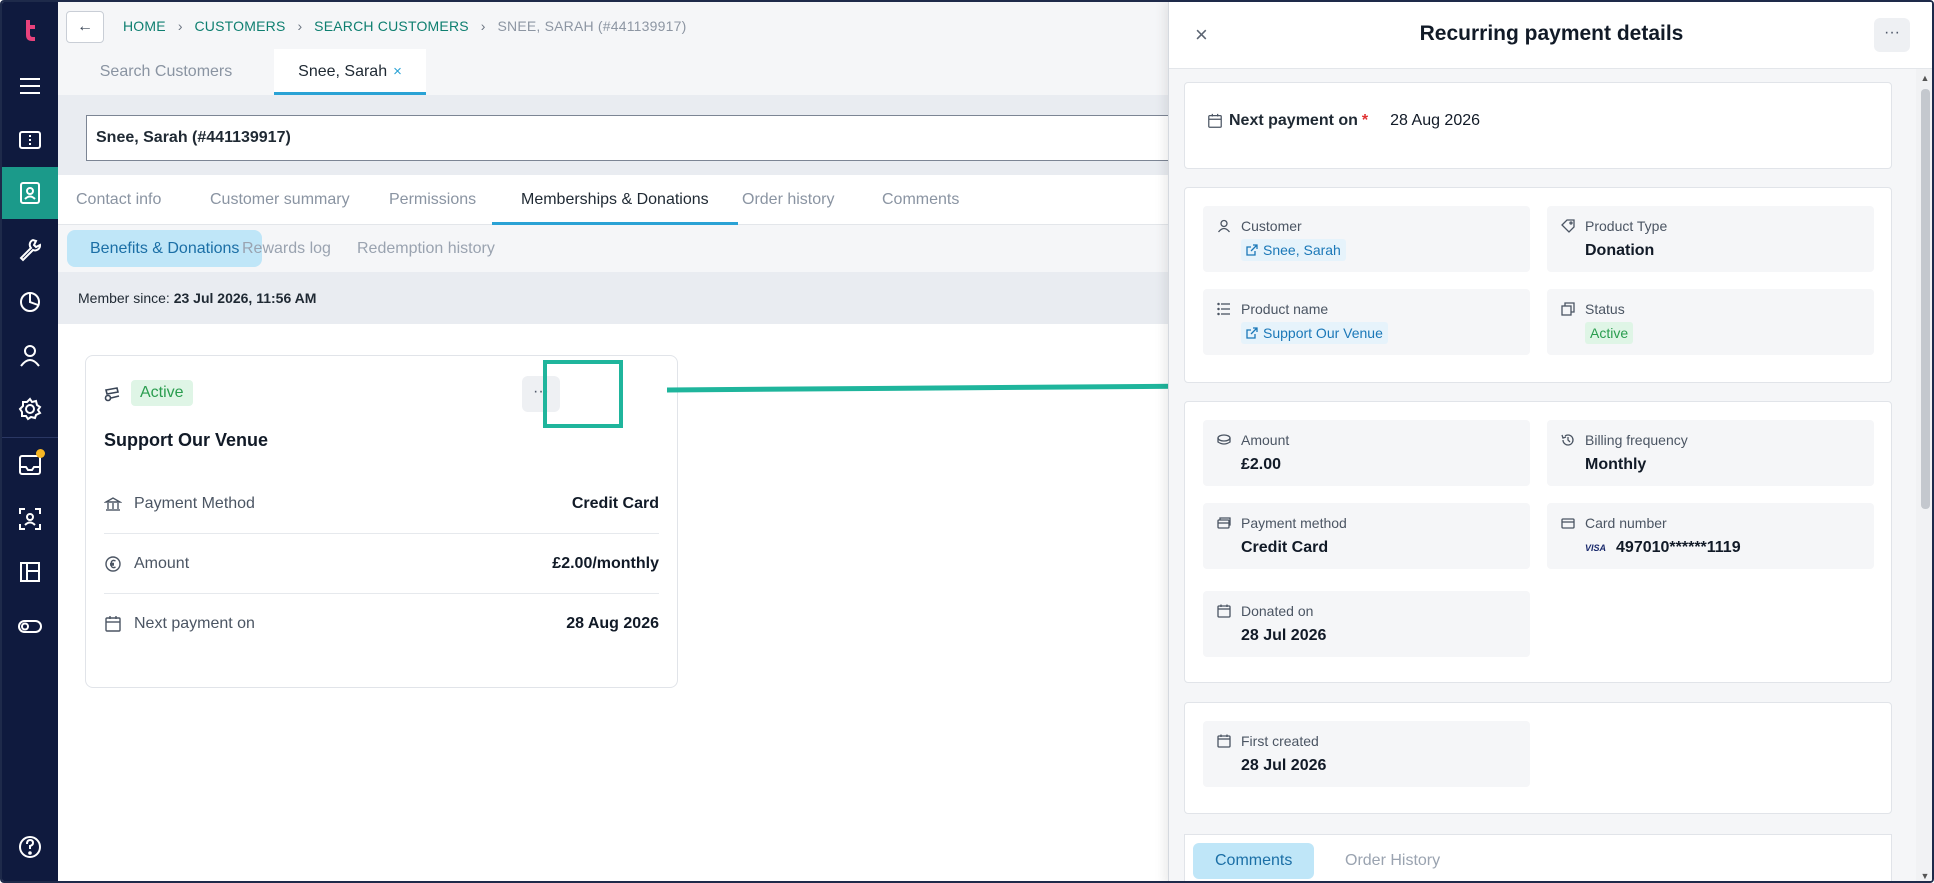 The width and height of the screenshot is (1934, 883). Describe the element at coordinates (1538, 758) in the screenshot. I see `created-section: First created 28 Jul 2026` at that location.